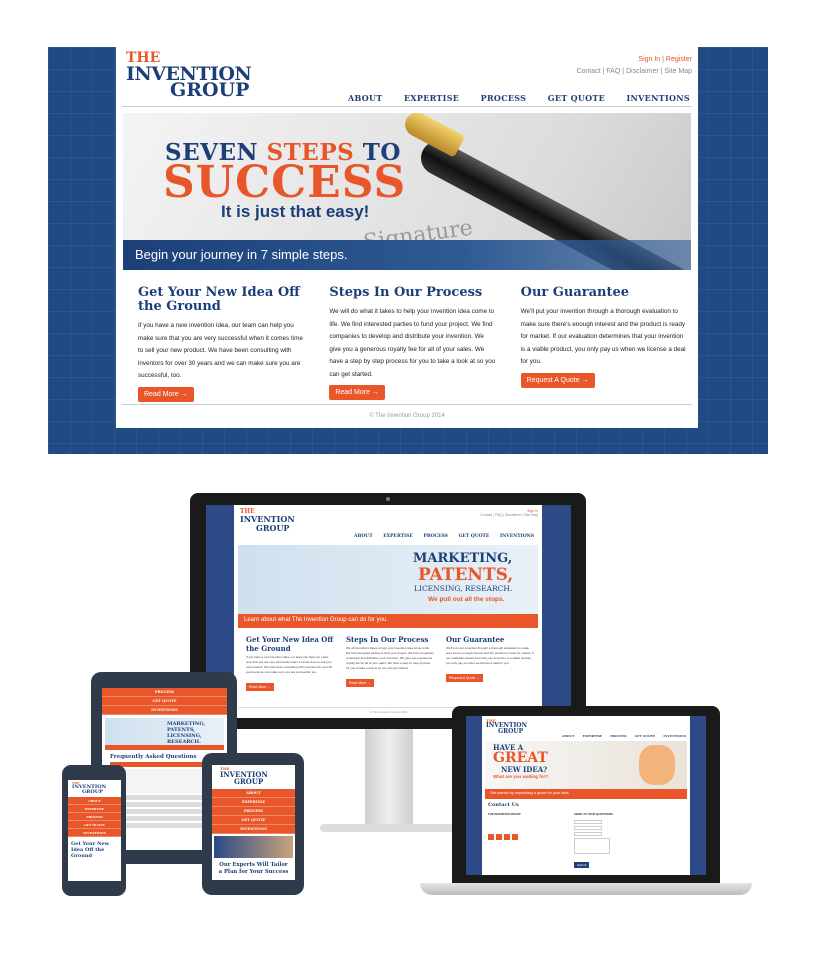 The image size is (816, 960). Describe the element at coordinates (407, 411) in the screenshot. I see `page-footer: © The Invention Group 2014` at that location.